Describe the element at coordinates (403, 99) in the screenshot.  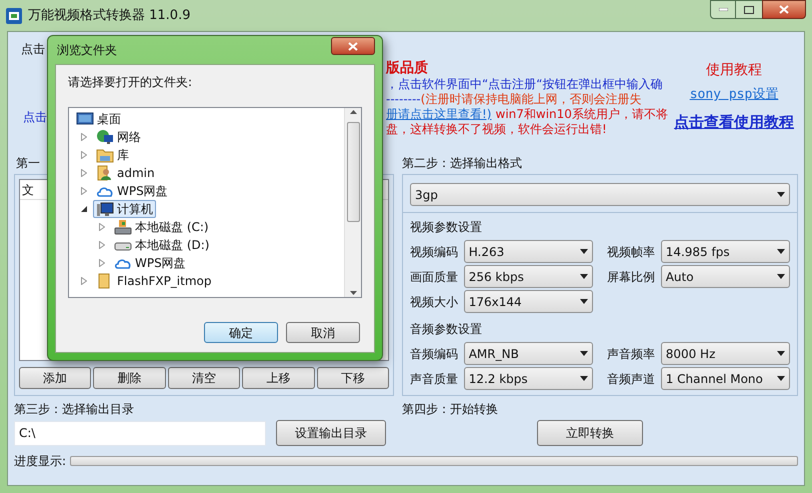
I see `dash-line: --------` at that location.